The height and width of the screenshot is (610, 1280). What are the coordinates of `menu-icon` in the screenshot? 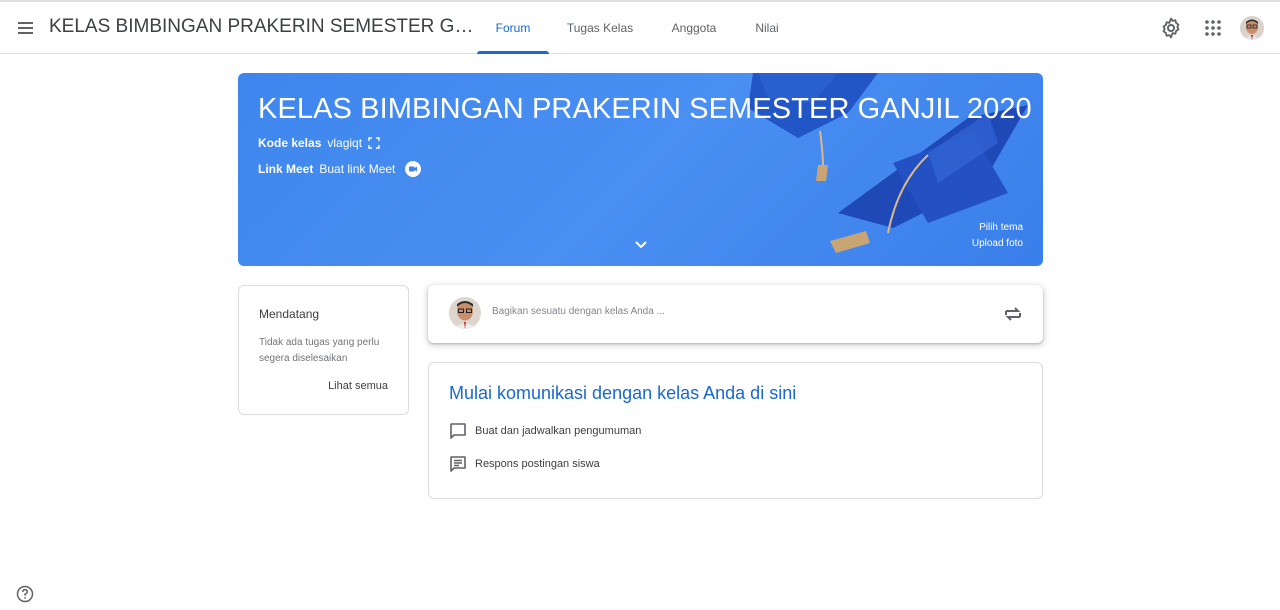 It's located at (26, 28).